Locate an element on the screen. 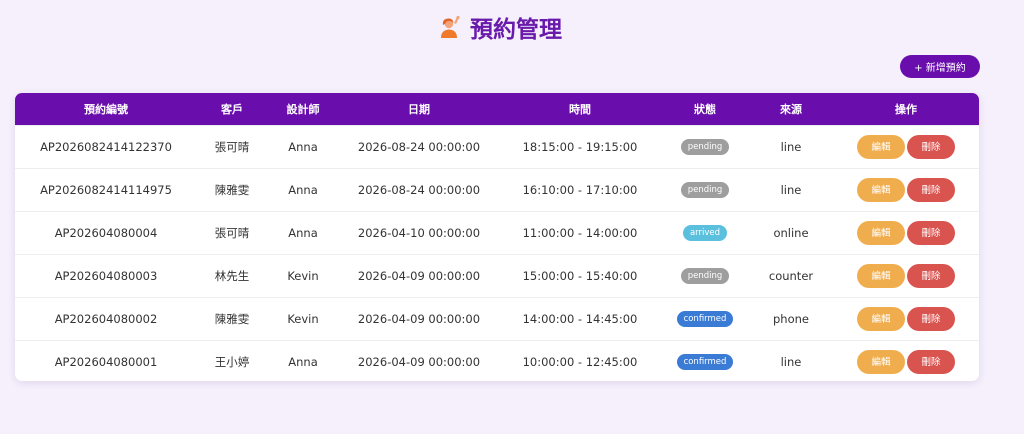 The height and width of the screenshot is (434, 1024). time-cell: 11:00:00 - 14:00:00 is located at coordinates (580, 232).